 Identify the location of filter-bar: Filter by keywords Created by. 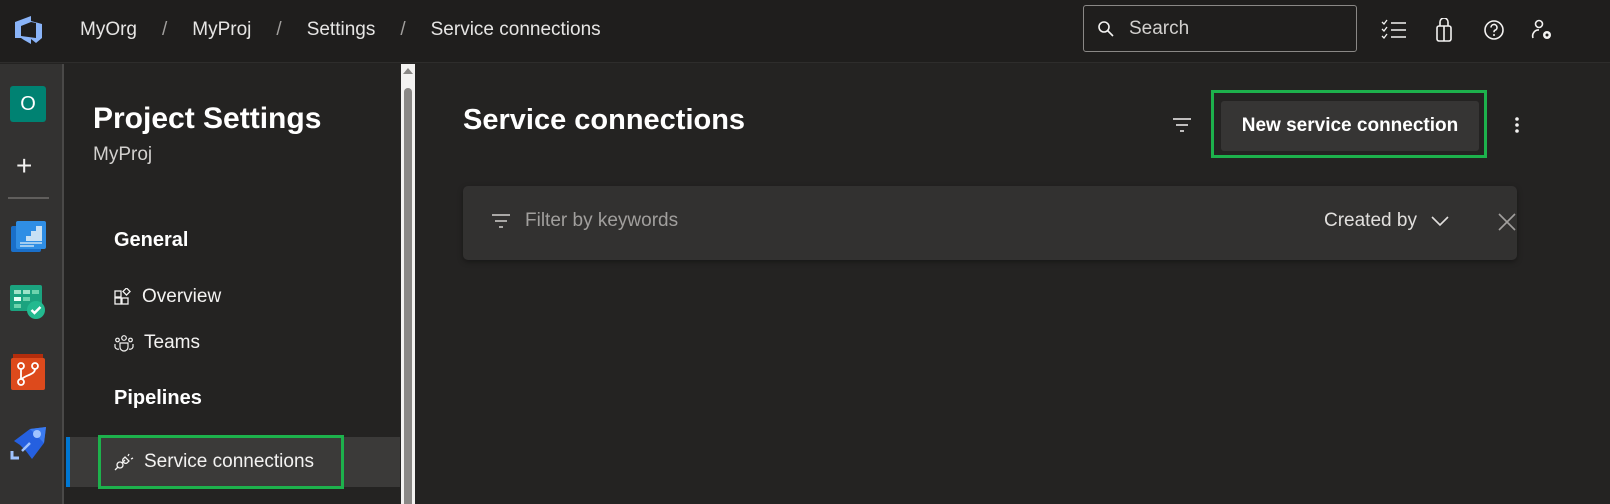
(990, 223).